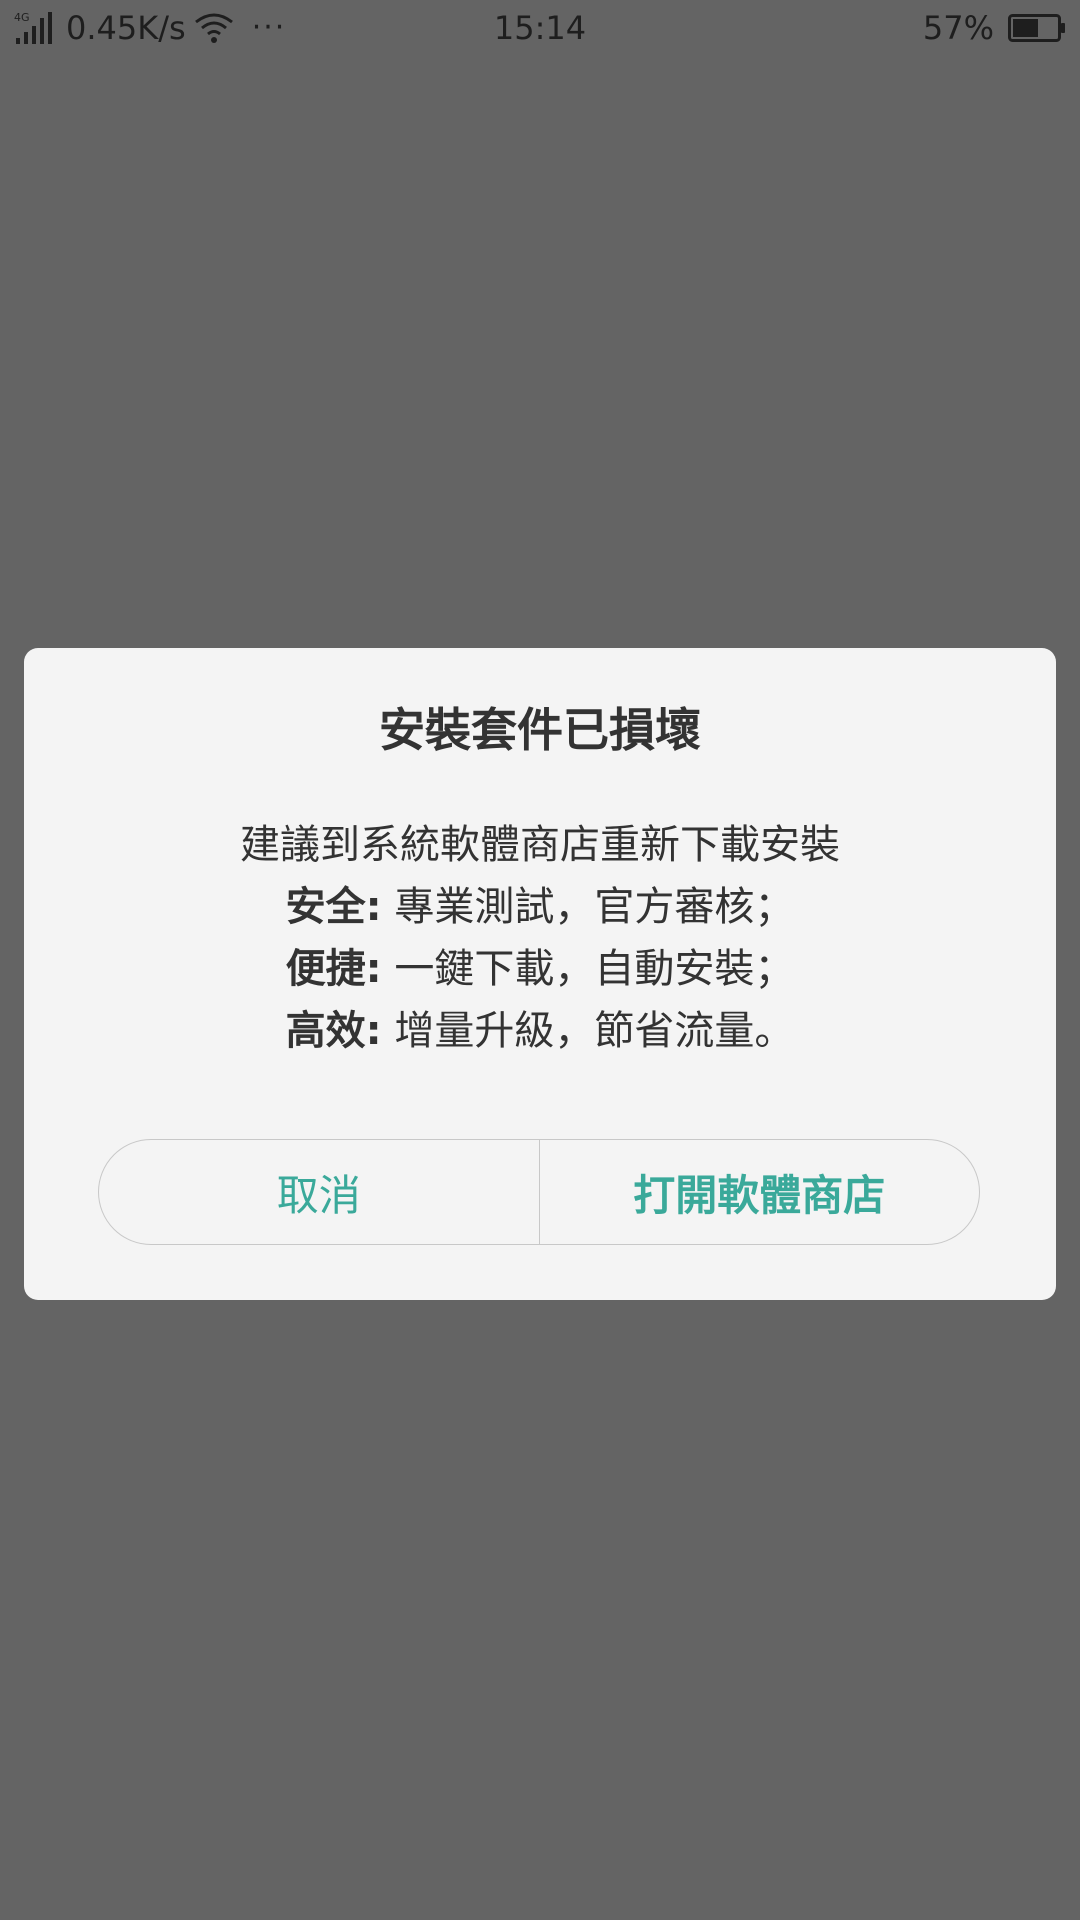 The height and width of the screenshot is (1920, 1080). Describe the element at coordinates (333, 907) in the screenshot. I see `feature-key: 安全:` at that location.